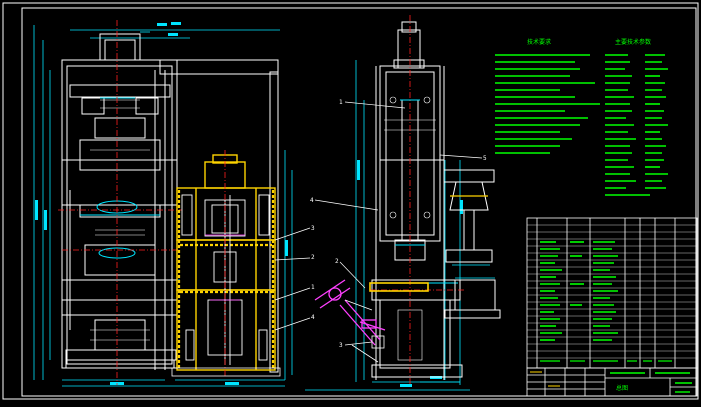  I want to click on notes-left-lines, so click(547, 104).